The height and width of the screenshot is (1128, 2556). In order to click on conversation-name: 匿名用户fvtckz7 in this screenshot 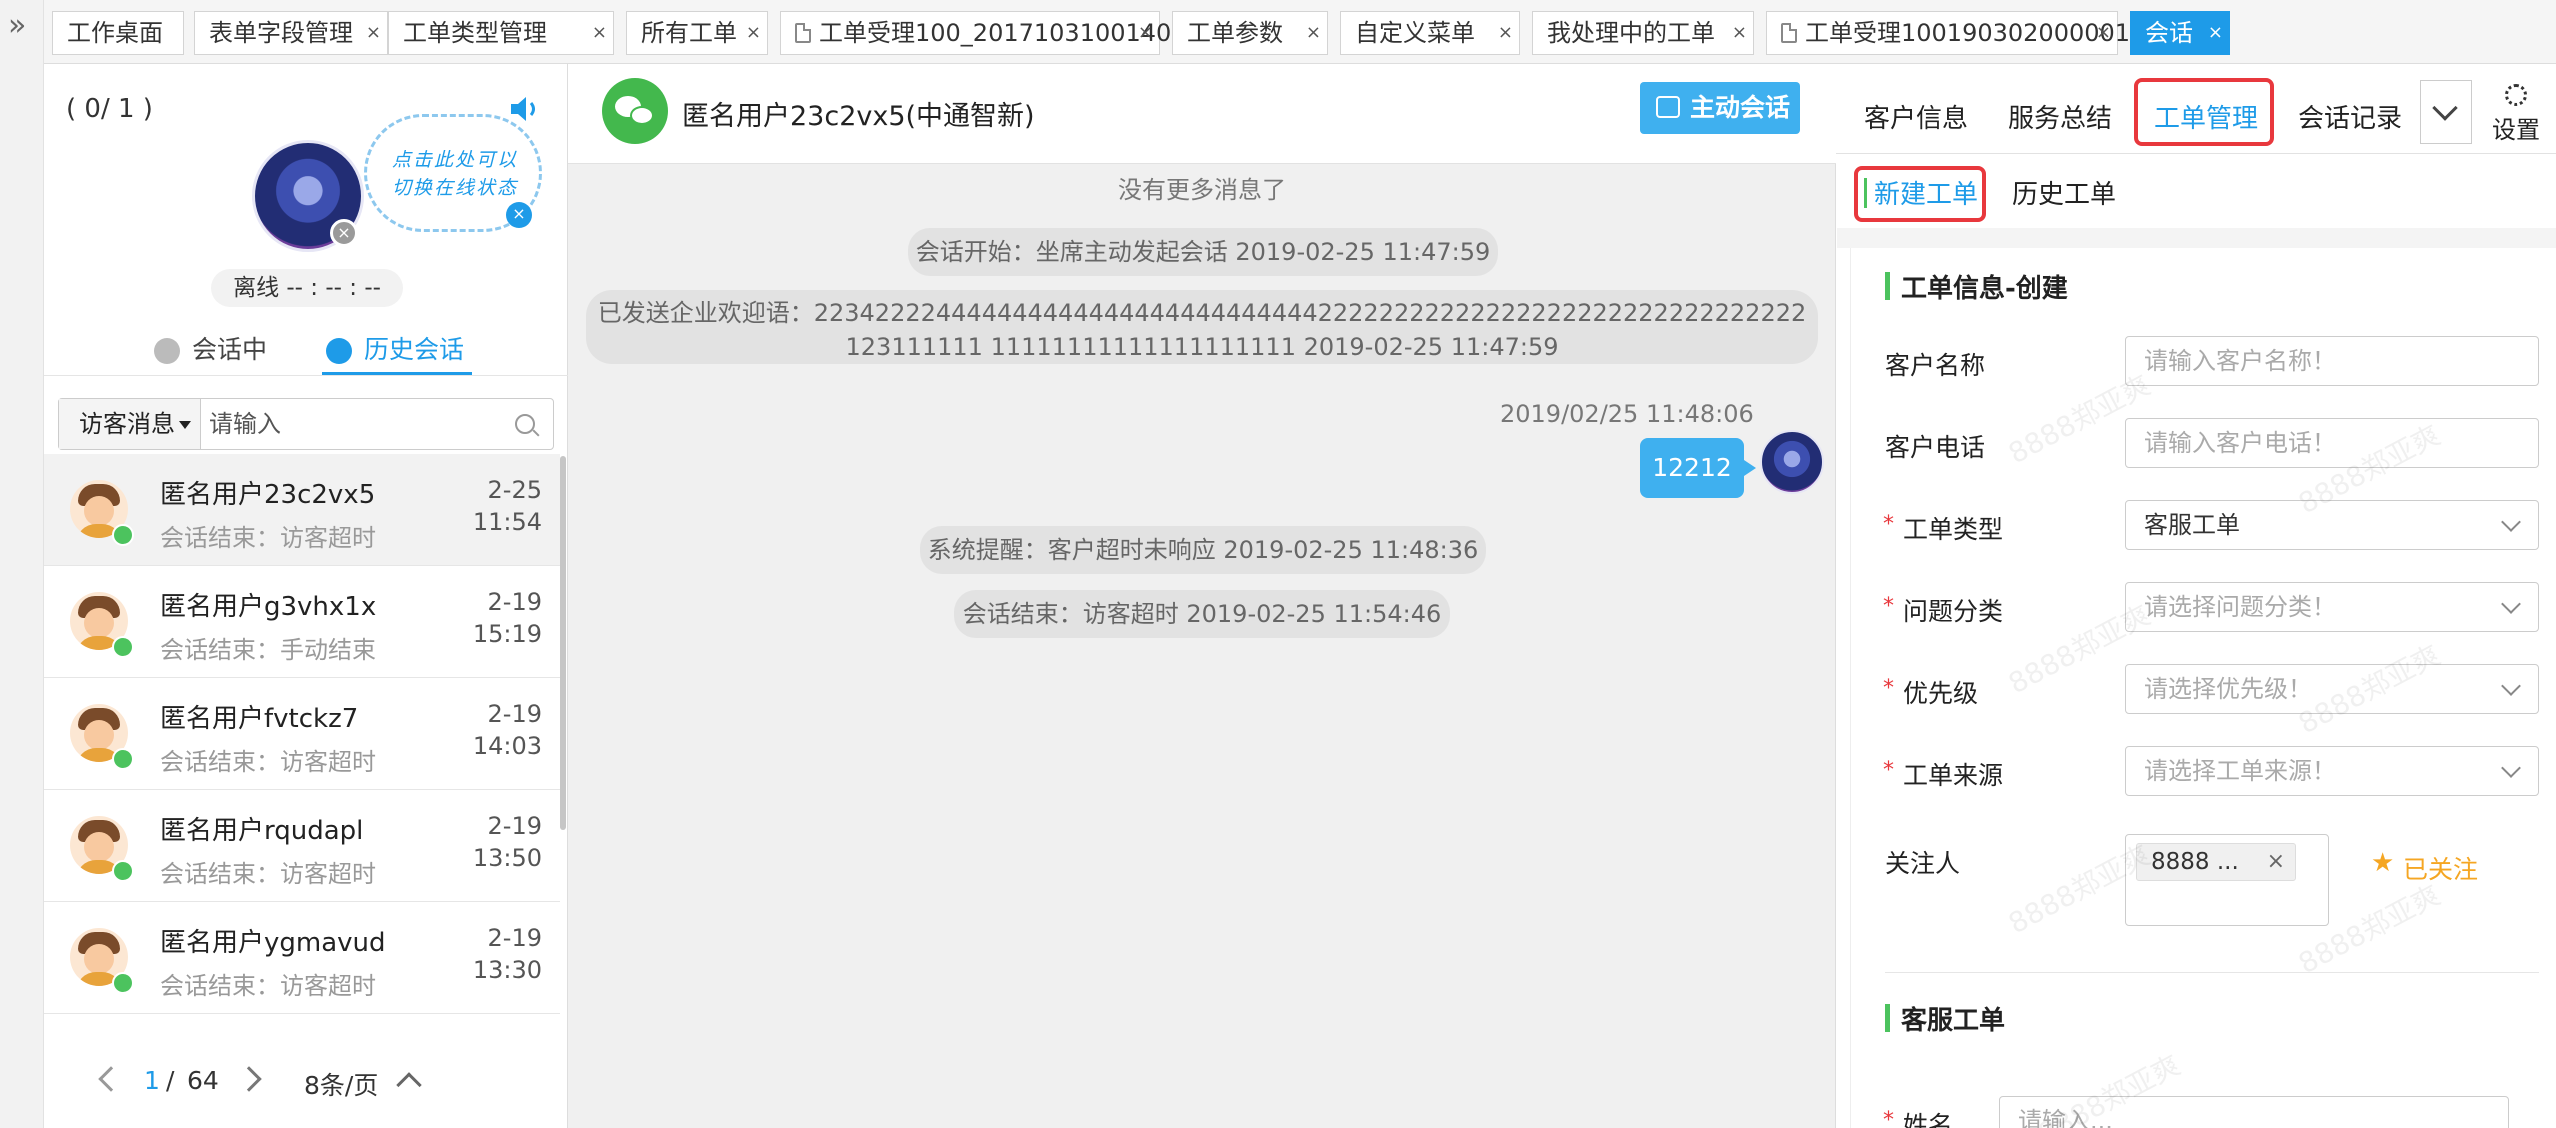, I will do `click(259, 719)`.